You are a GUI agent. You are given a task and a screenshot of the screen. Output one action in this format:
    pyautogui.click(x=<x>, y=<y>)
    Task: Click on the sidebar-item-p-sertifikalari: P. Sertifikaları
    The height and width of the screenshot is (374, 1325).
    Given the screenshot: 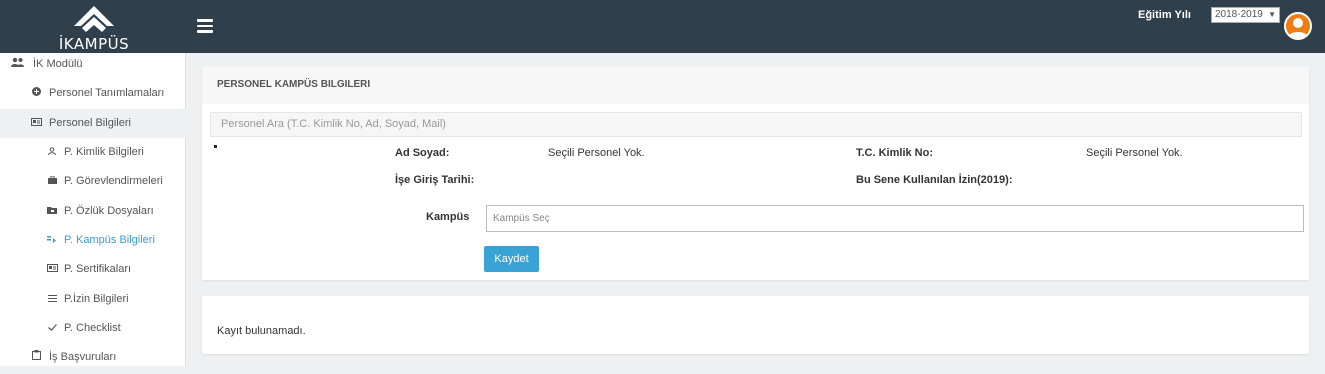 What is the action you would take?
    pyautogui.click(x=93, y=272)
    